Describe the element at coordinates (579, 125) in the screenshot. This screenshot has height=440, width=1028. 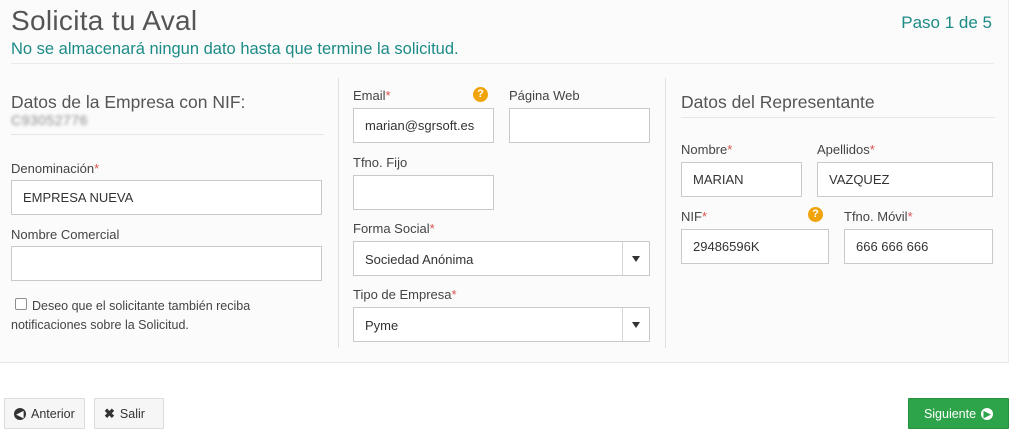
I see `pagina-web-input` at that location.